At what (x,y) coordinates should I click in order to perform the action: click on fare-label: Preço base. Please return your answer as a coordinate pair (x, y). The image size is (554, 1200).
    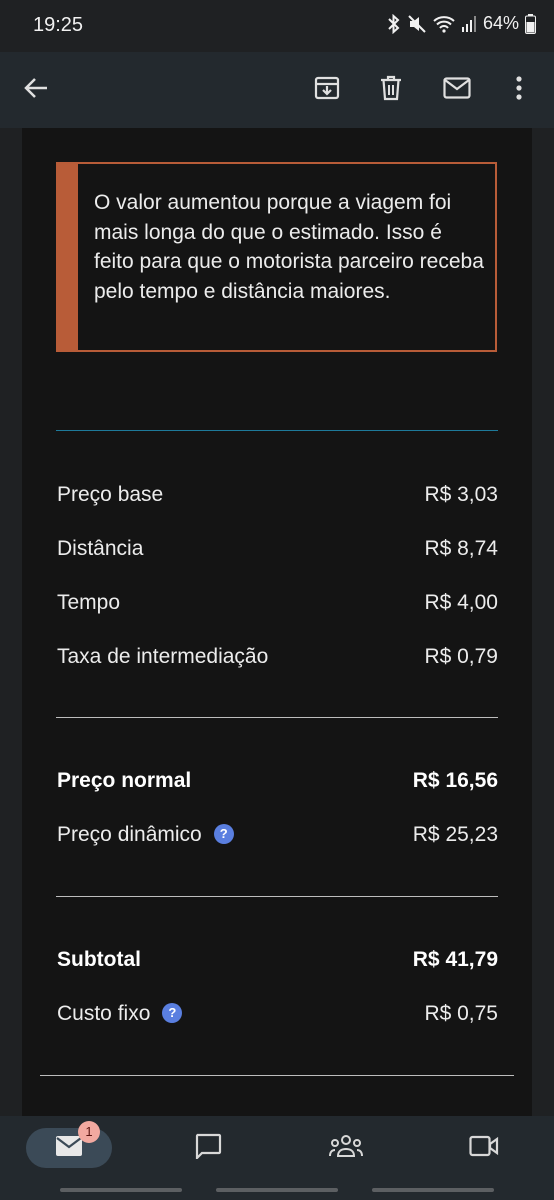
    Looking at the image, I should click on (110, 494).